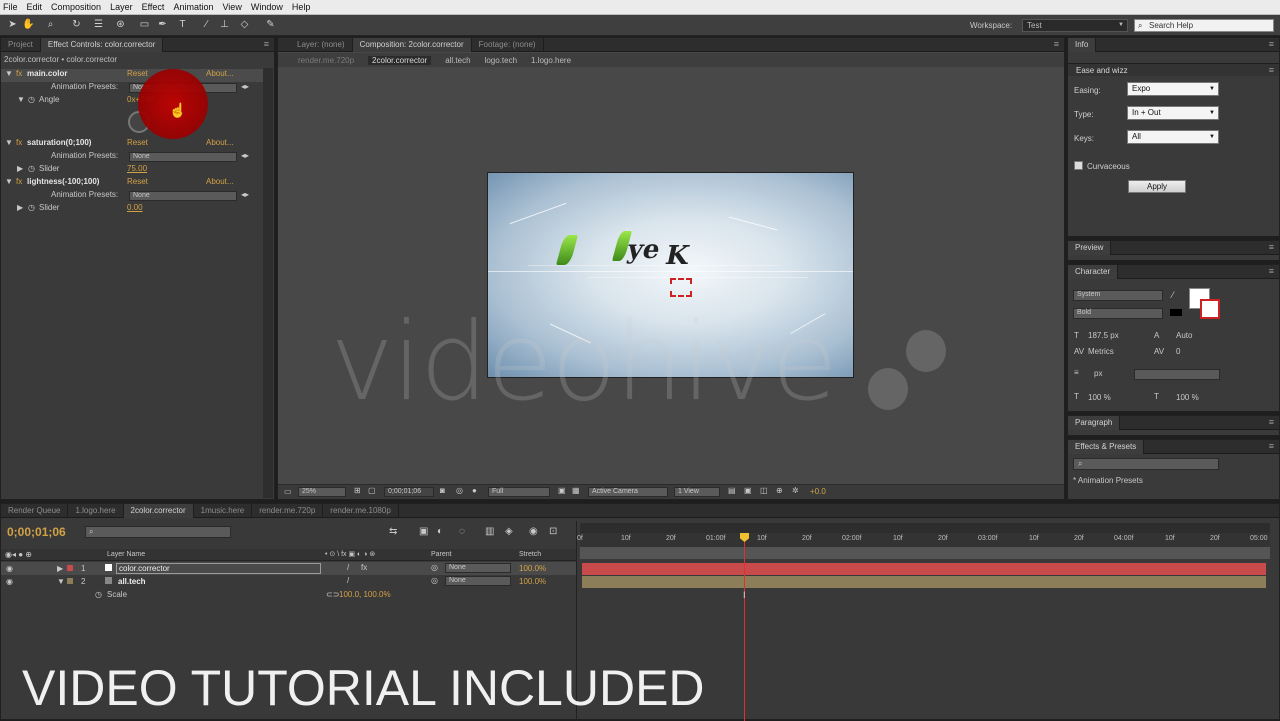 The height and width of the screenshot is (721, 1280). I want to click on workspace-dropdown: Test ▼, so click(1075, 25).